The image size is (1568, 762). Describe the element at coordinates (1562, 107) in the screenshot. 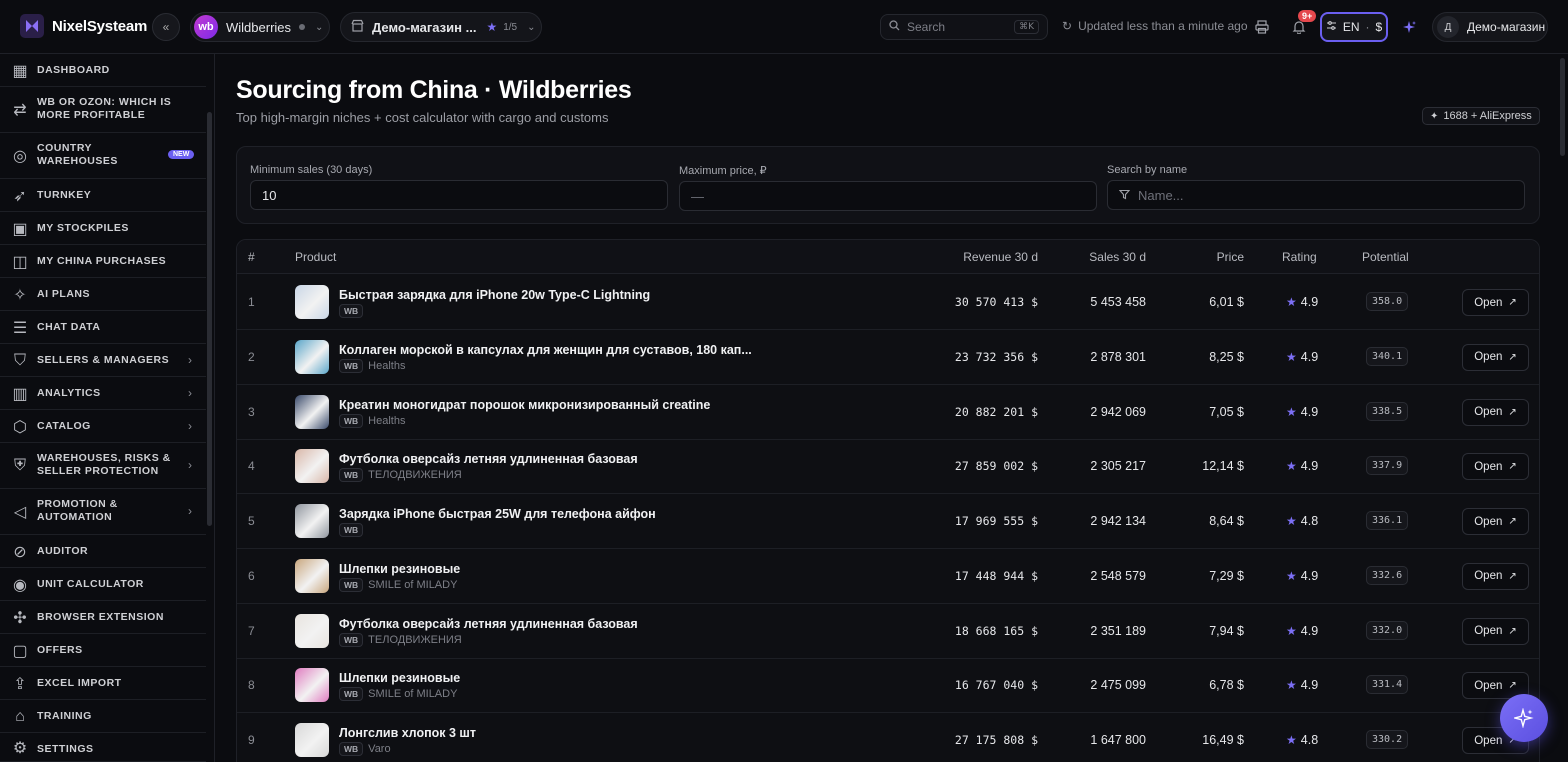

I see `main-scrollbar` at that location.